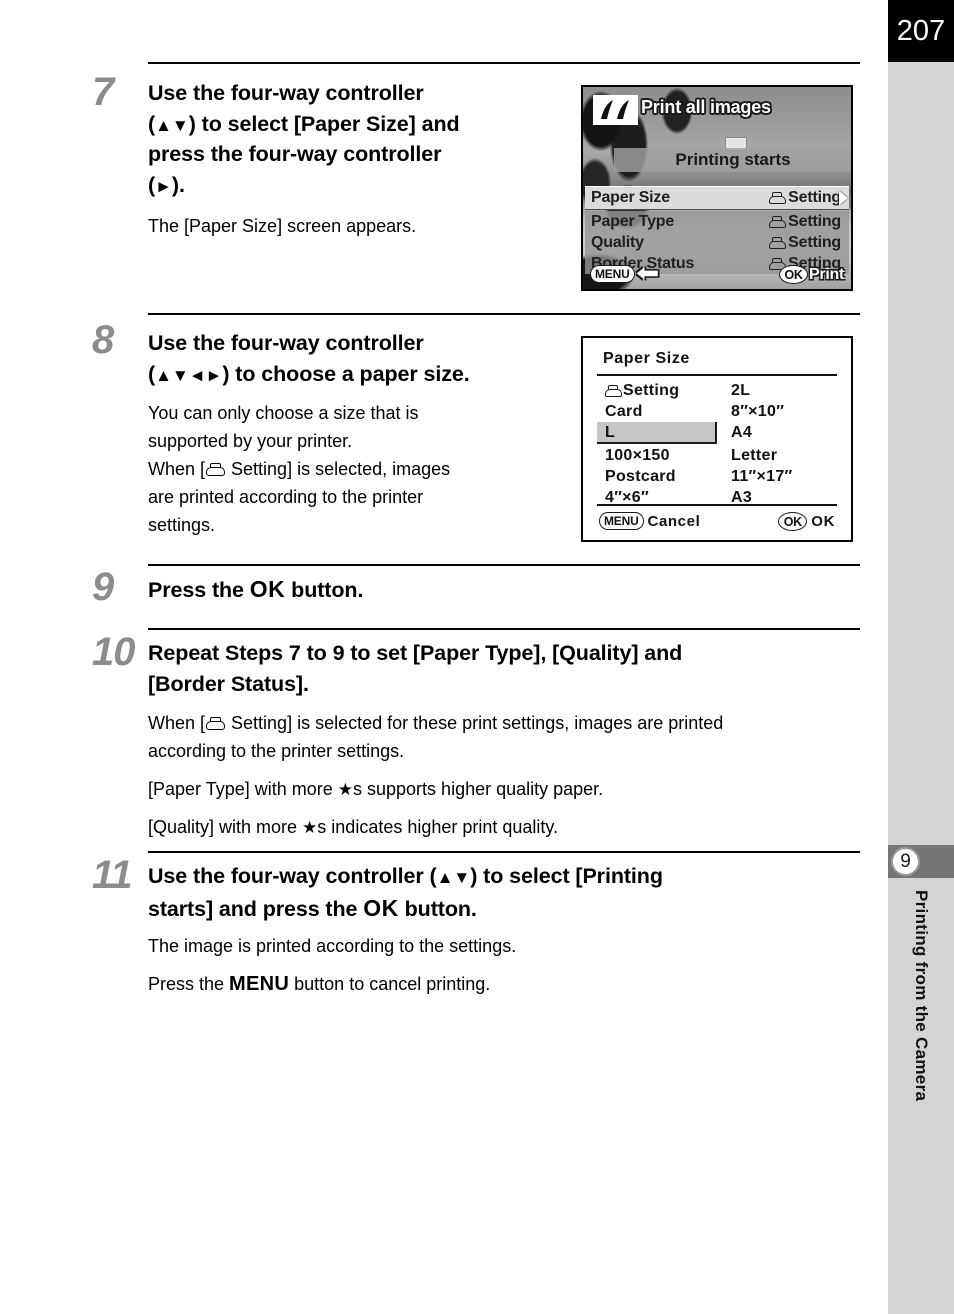  What do you see at coordinates (182, 524) in the screenshot?
I see `step-8-body-line-5: settings.` at bounding box center [182, 524].